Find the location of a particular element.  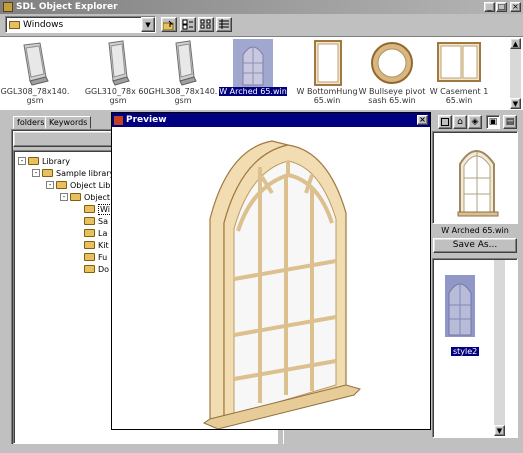

thumb-label: GGL310_78x 60. is located at coordinates (118, 91).